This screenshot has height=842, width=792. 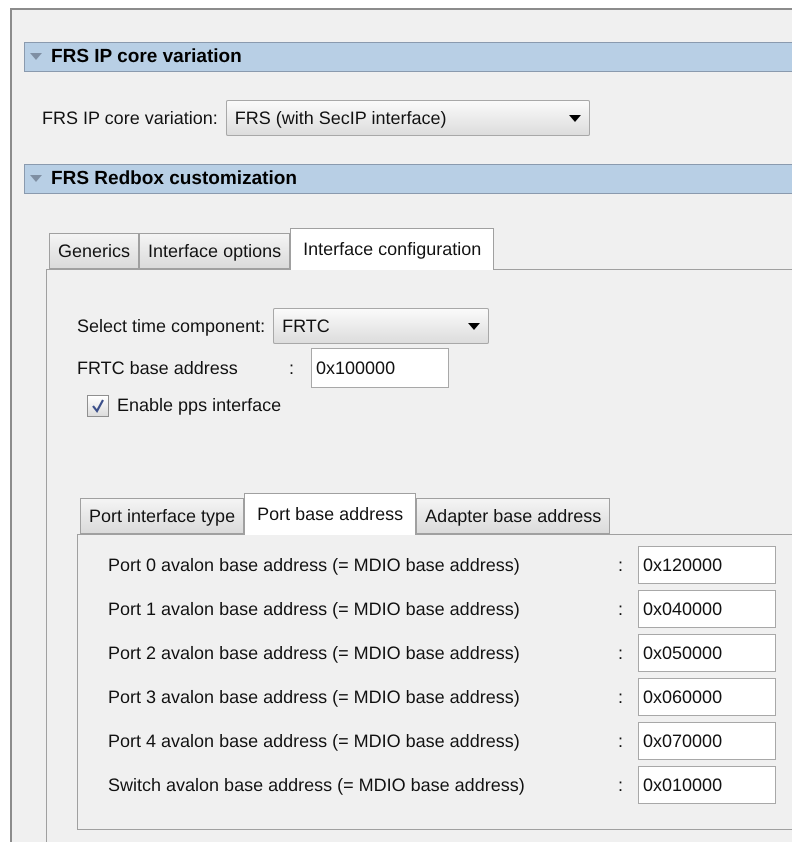 I want to click on section-title: FRS Redbox customization, so click(x=174, y=178).